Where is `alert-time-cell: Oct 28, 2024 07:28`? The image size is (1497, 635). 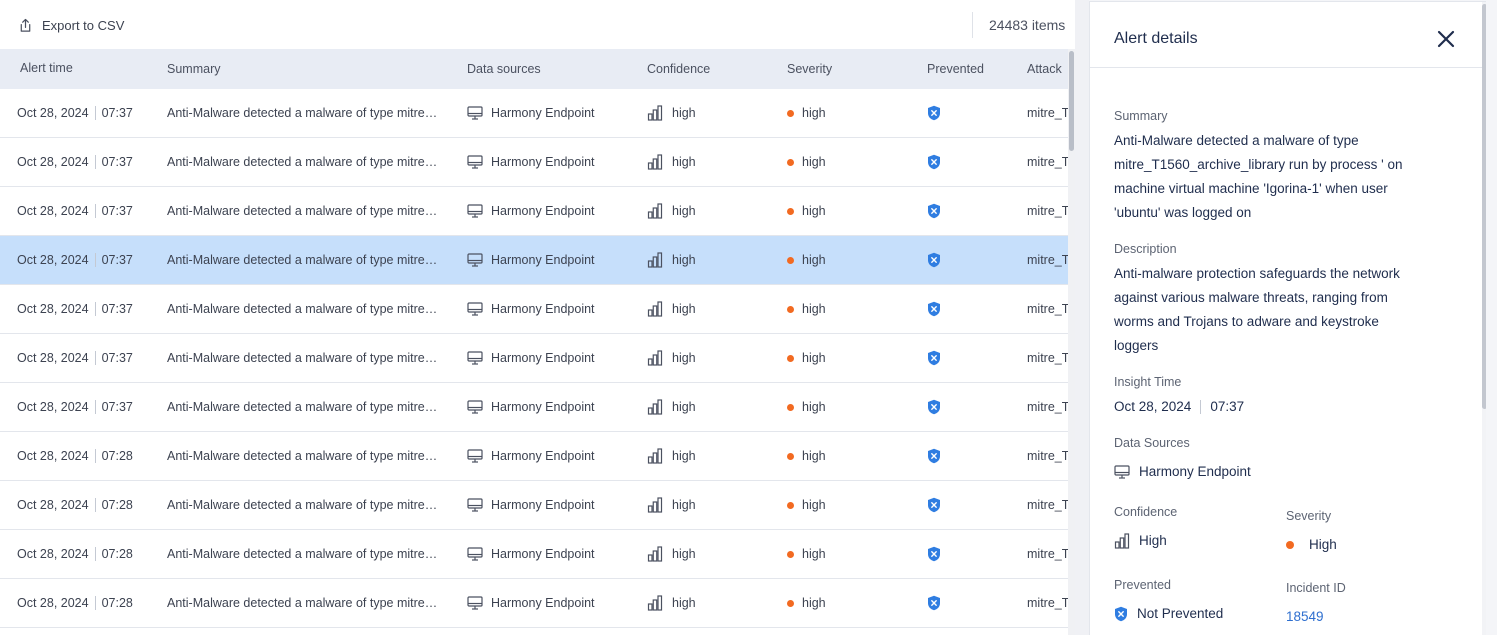 alert-time-cell: Oct 28, 2024 07:28 is located at coordinates (87, 554).